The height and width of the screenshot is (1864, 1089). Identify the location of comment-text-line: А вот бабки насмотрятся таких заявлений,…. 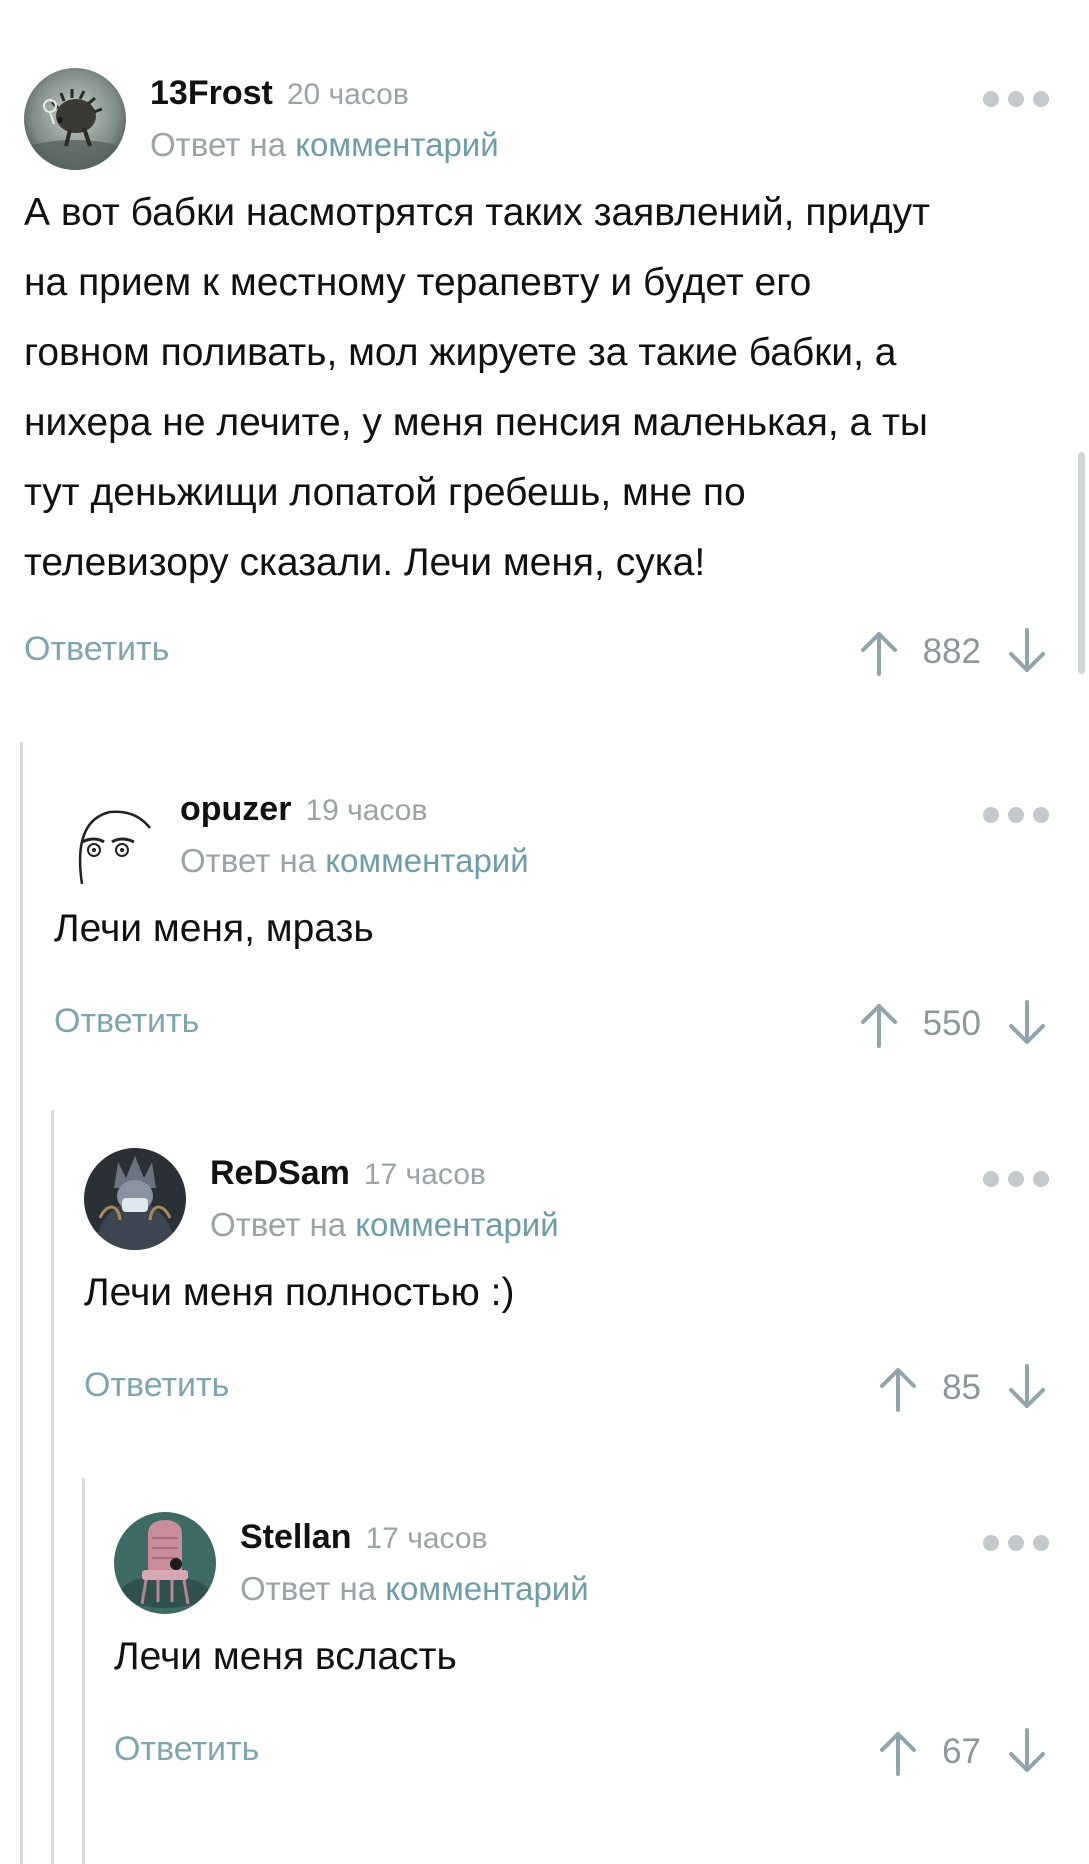
(477, 212).